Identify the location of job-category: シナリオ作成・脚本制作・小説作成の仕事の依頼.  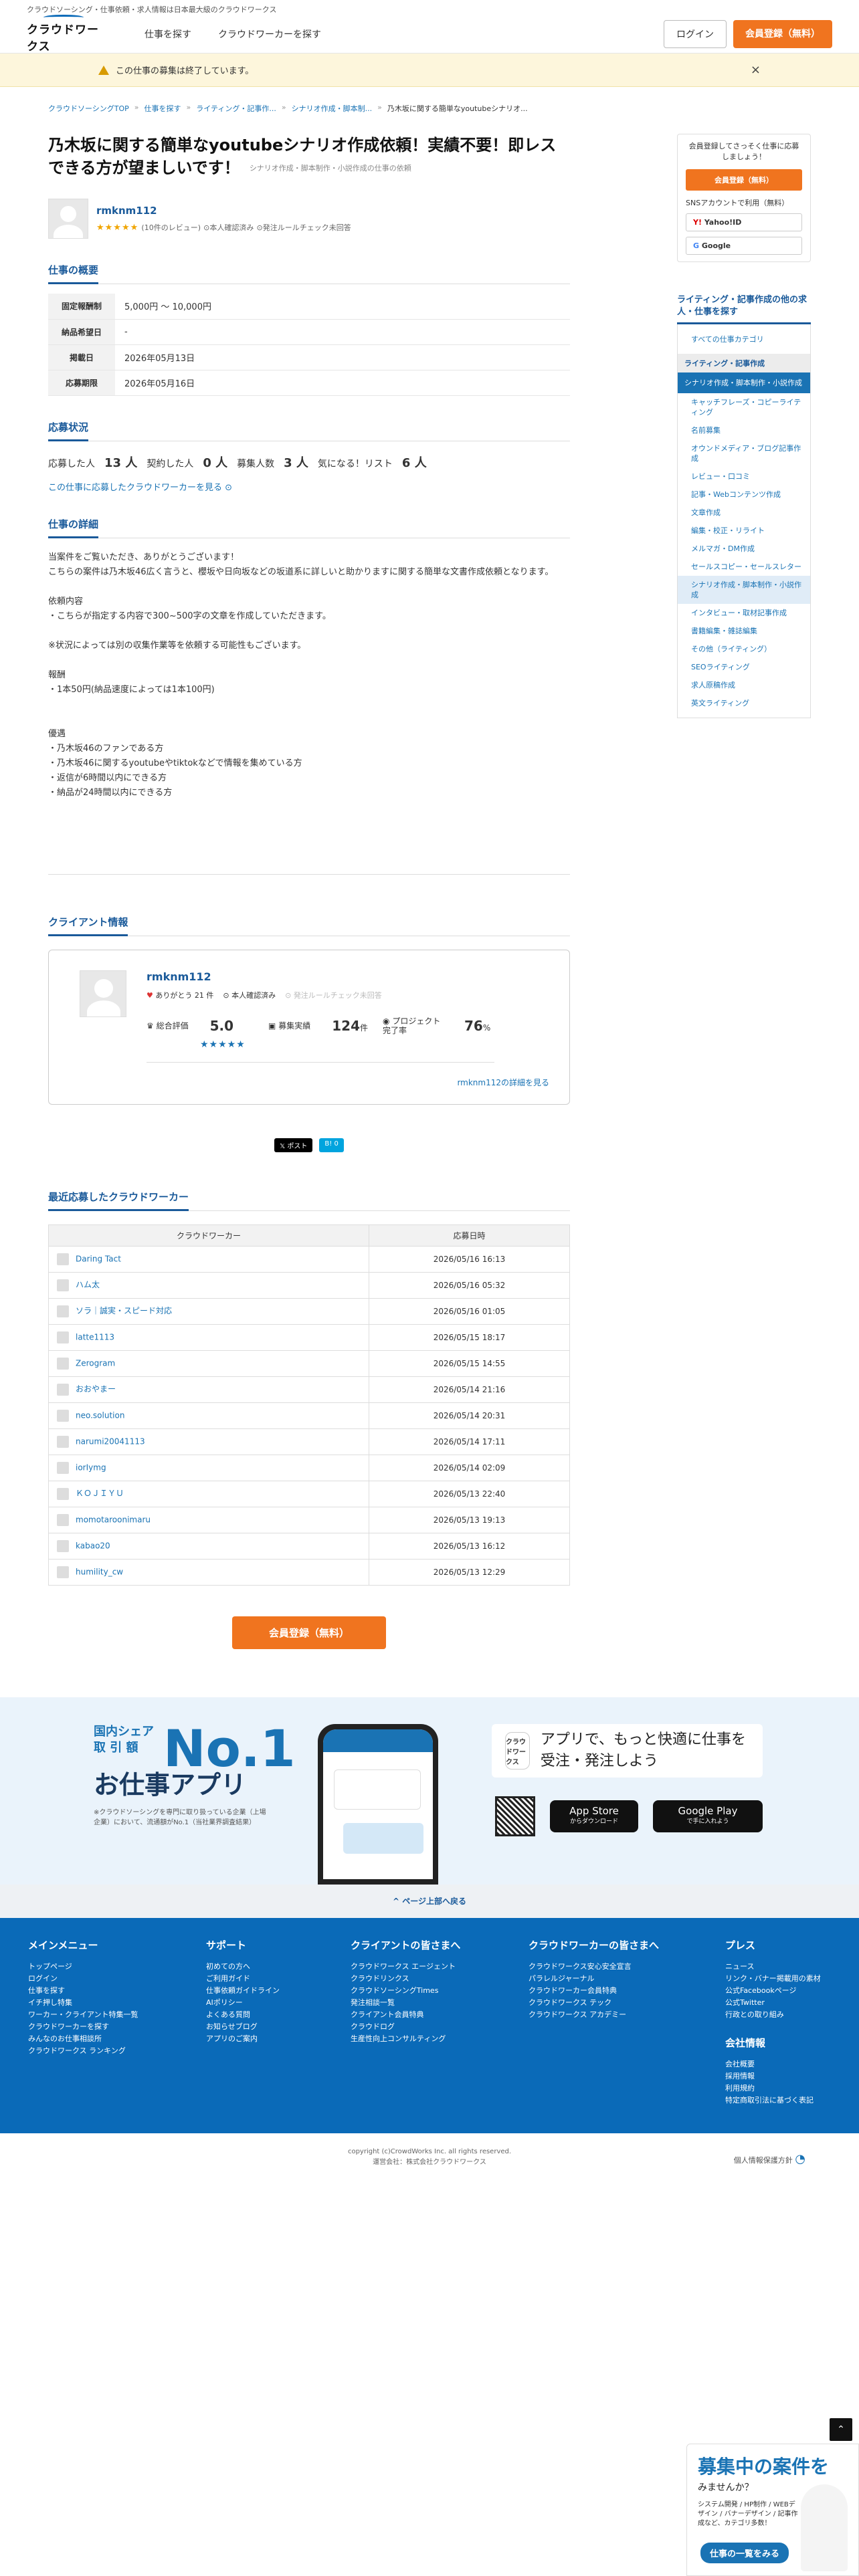
(330, 168).